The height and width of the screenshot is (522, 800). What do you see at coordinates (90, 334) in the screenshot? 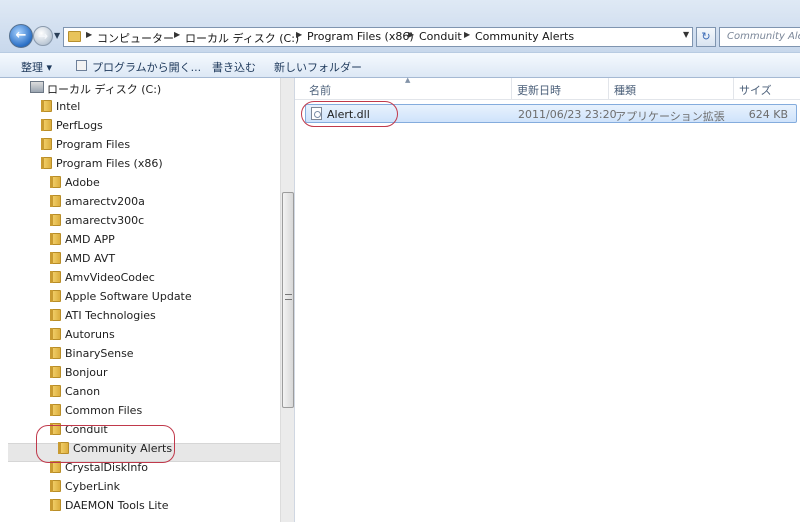
I see `tree-item-label: Autoruns` at bounding box center [90, 334].